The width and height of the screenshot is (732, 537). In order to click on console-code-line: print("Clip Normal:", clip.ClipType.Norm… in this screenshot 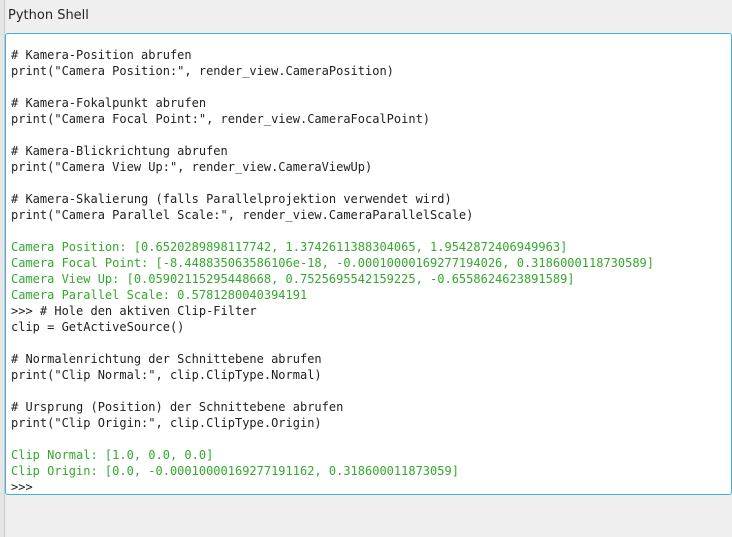, I will do `click(166, 375)`.